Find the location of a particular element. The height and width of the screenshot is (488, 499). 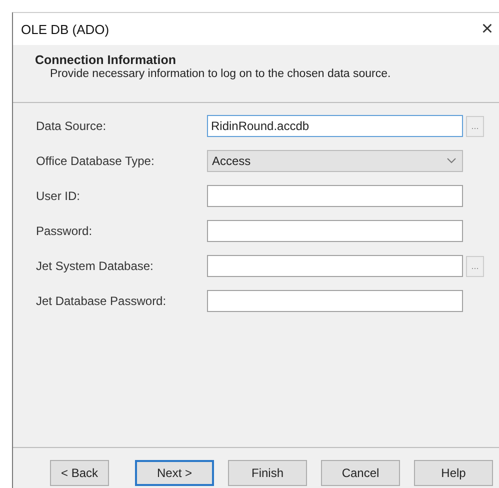

chevron-down-icon is located at coordinates (451, 161).